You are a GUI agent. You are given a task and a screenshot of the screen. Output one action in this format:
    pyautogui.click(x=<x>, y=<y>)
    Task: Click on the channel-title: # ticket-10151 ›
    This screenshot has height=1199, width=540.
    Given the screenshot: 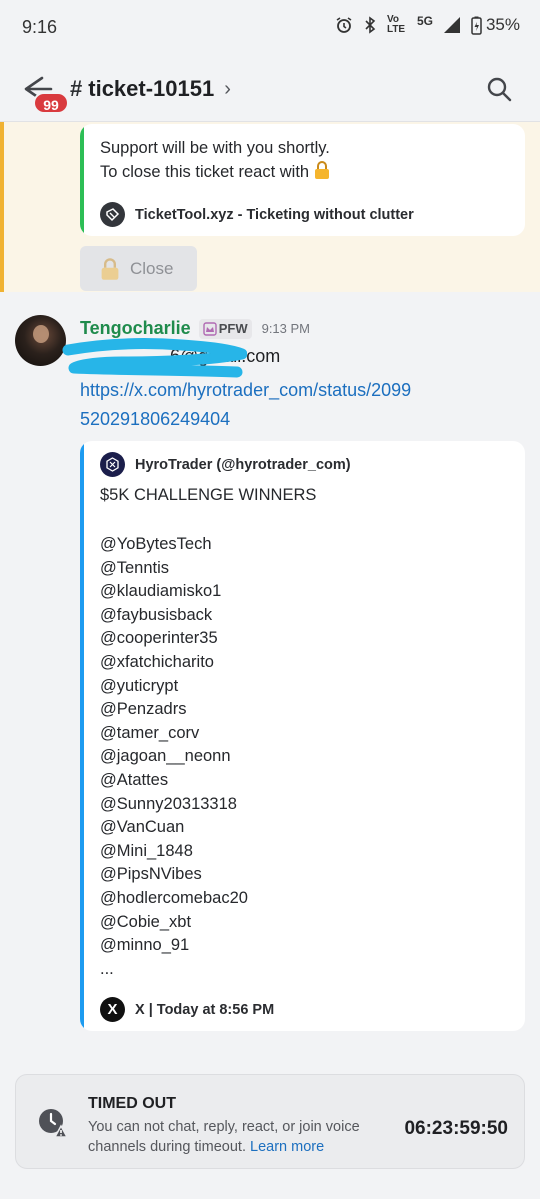 What is the action you would take?
    pyautogui.click(x=150, y=89)
    